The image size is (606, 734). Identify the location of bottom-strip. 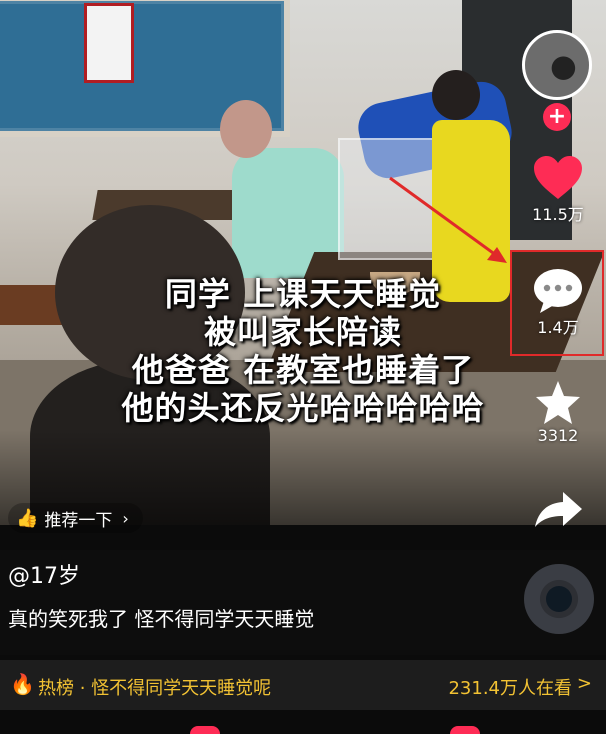
(303, 722).